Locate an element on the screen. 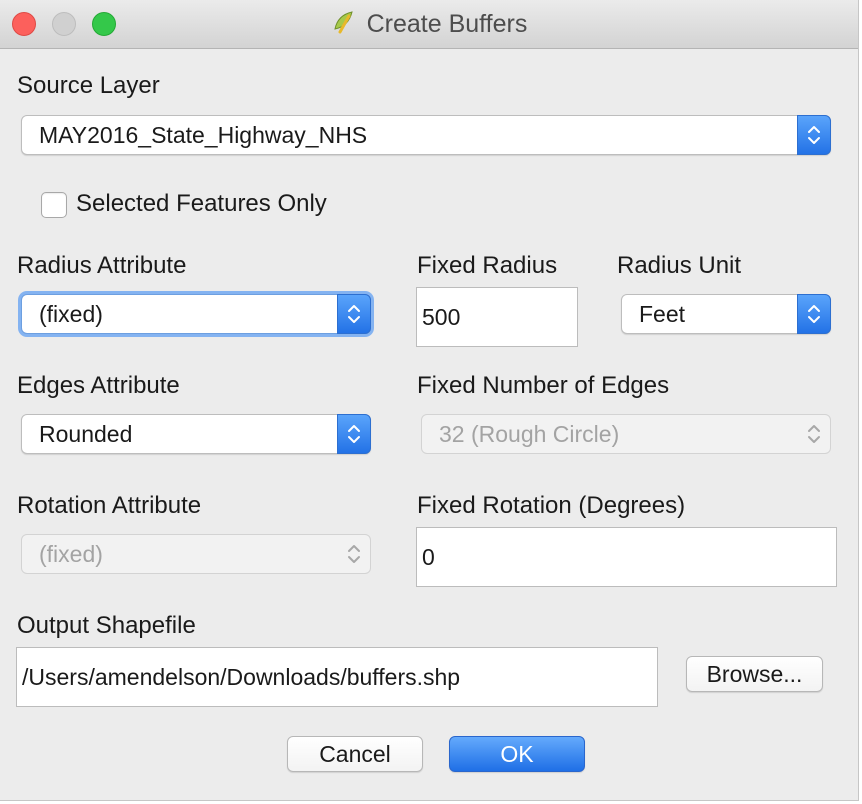 This screenshot has height=804, width=862. radius-attribute-label: Radius Attribute is located at coordinates (102, 265).